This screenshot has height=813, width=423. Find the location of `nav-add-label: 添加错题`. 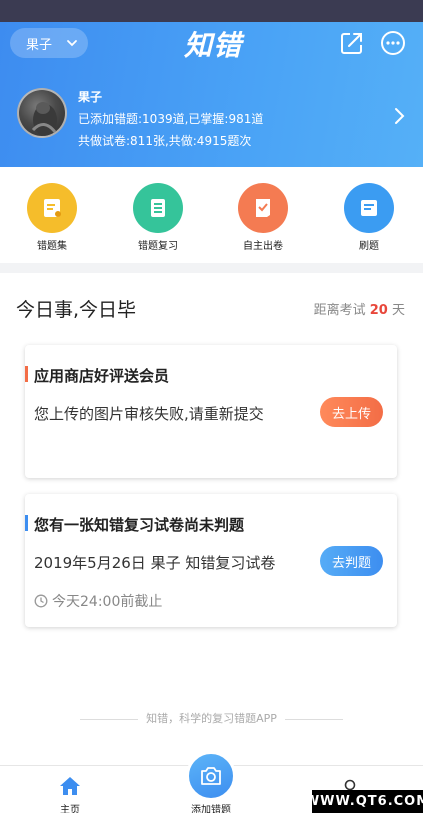

nav-add-label: 添加错题 is located at coordinates (211, 809).